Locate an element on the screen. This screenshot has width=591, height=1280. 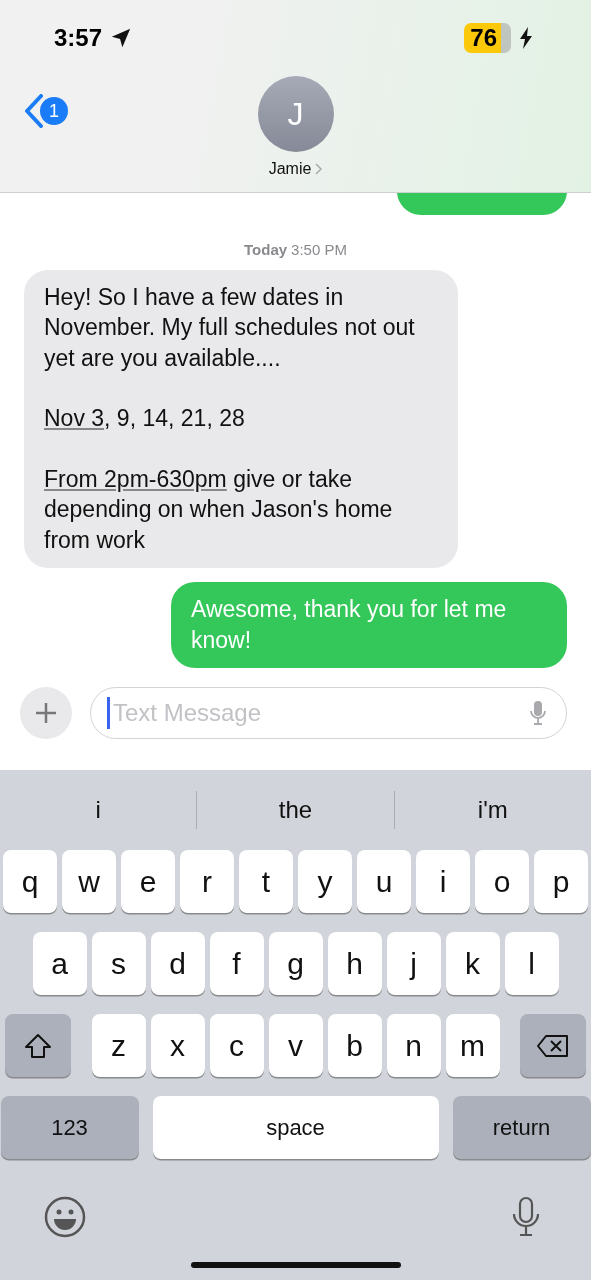
letter-key: p is located at coordinates (561, 881).